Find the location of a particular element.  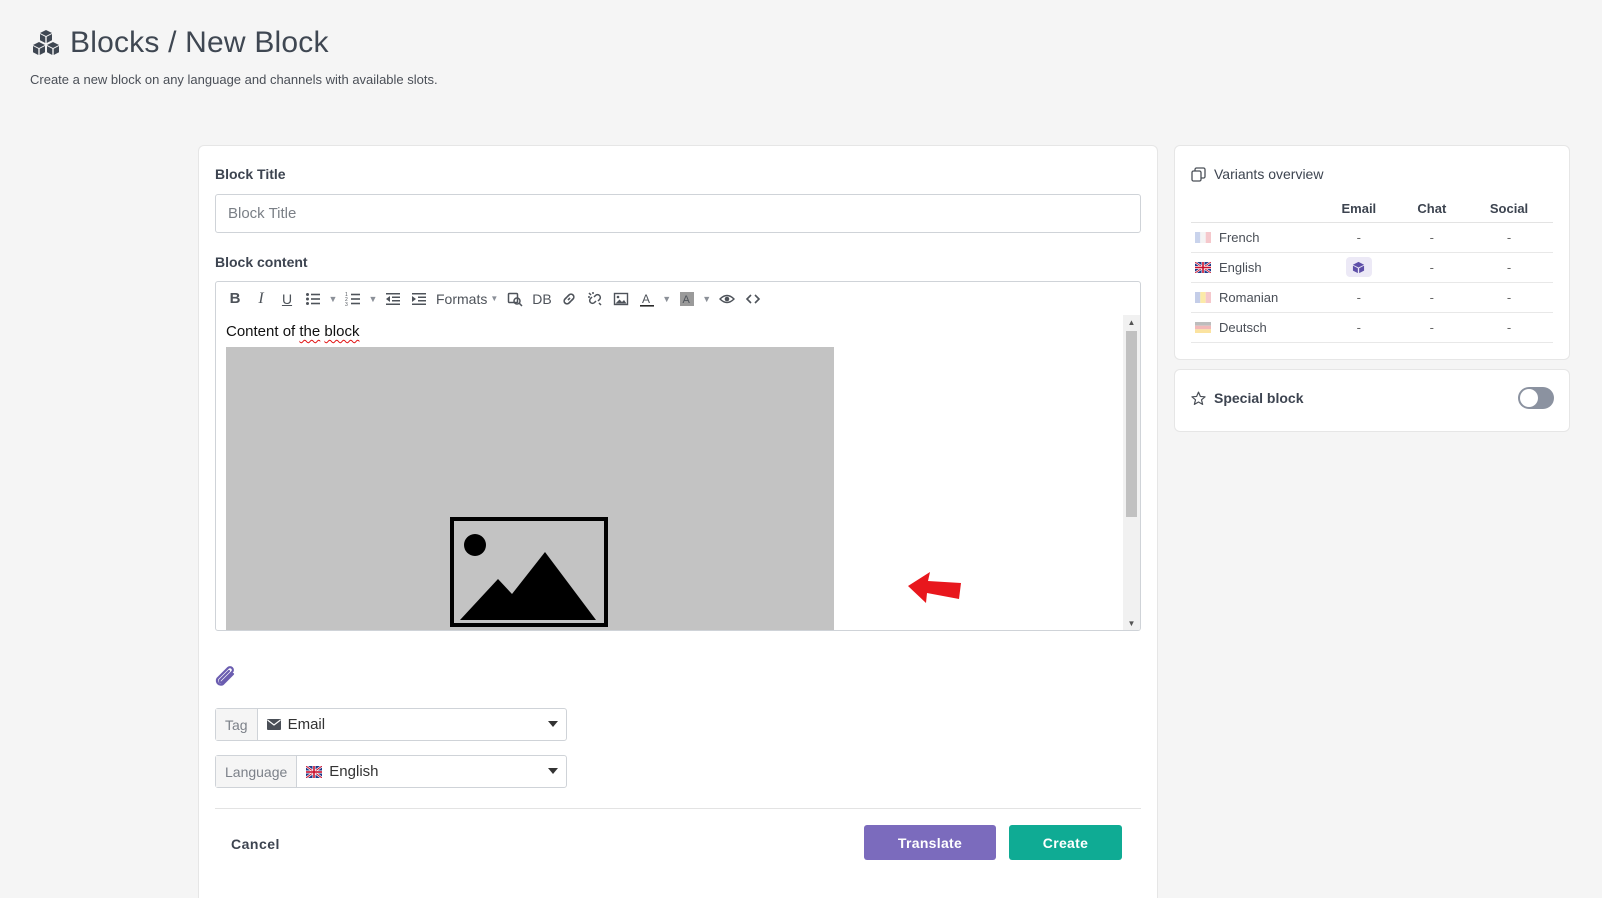

formats-label: Formats is located at coordinates (462, 298).